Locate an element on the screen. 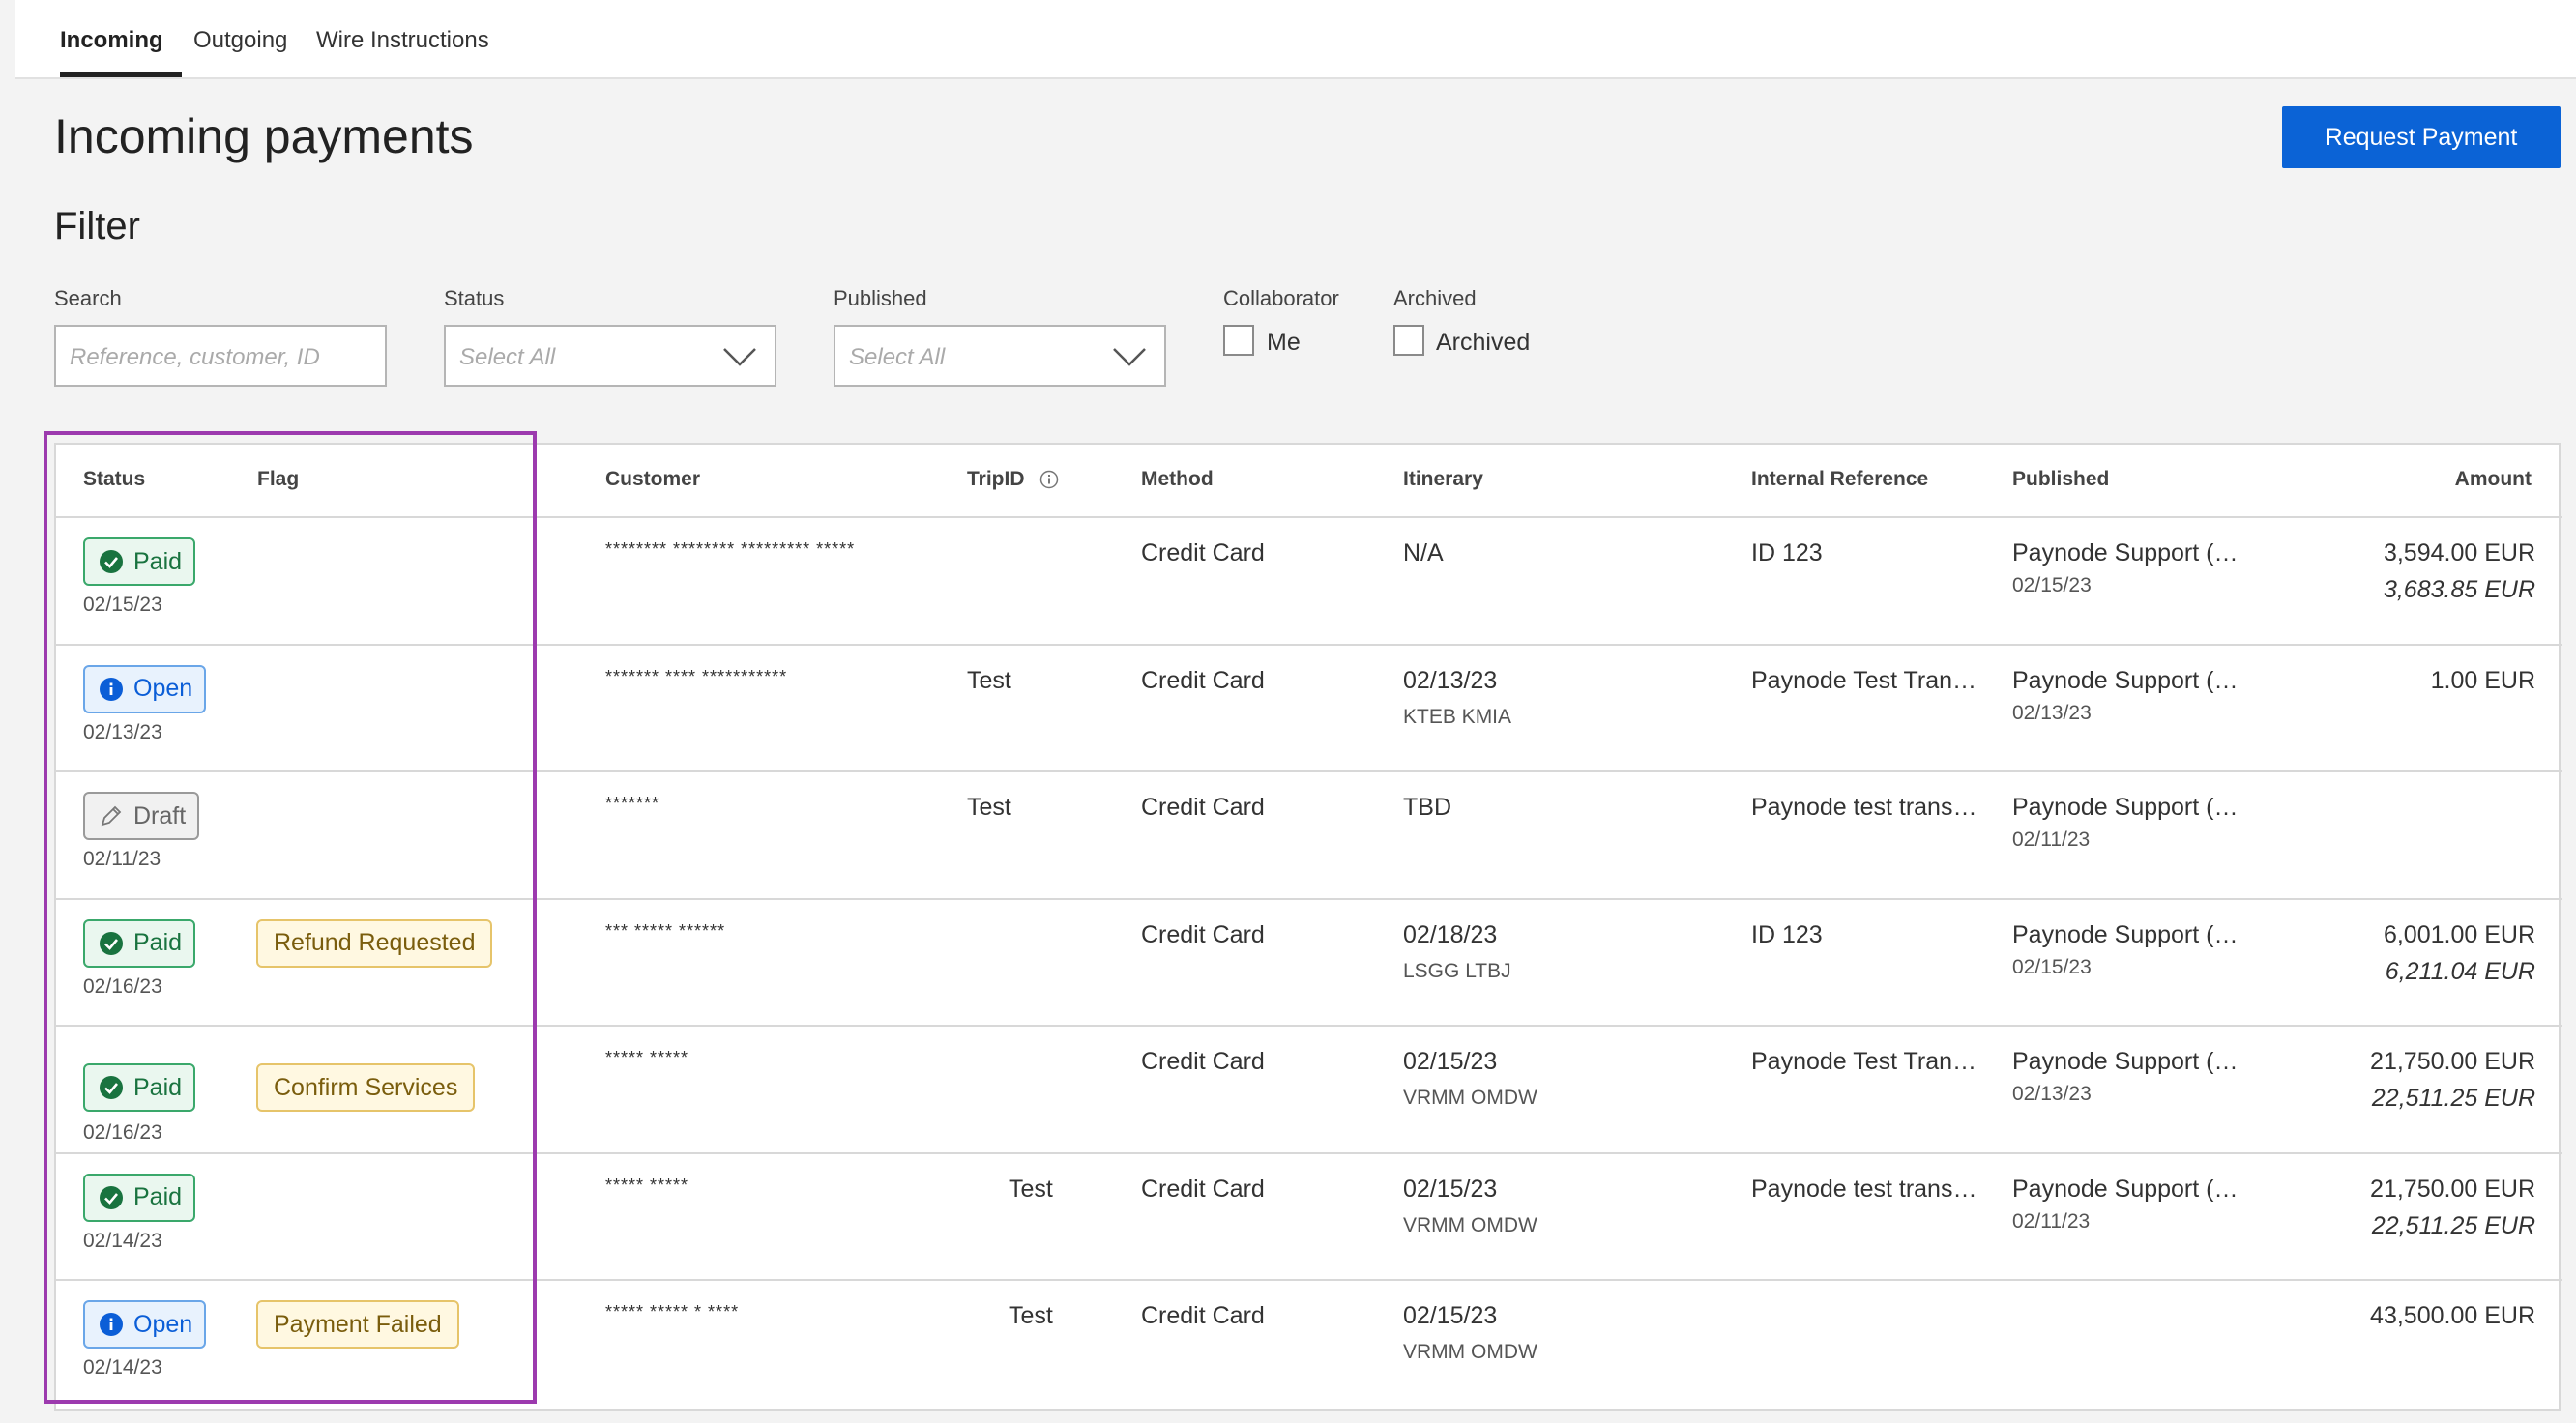 The height and width of the screenshot is (1423, 2576). status-date: 02/13/23 is located at coordinates (122, 731).